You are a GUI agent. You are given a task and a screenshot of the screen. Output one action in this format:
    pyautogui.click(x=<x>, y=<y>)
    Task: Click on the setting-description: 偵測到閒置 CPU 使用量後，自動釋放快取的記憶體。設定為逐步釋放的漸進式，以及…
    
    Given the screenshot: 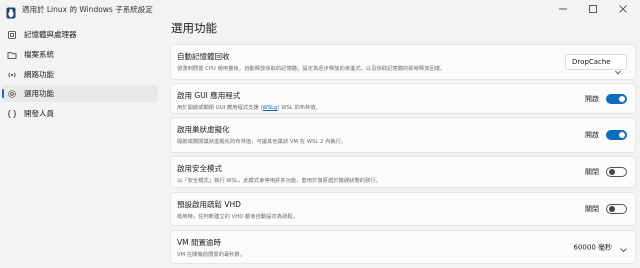 What is the action you would take?
    pyautogui.click(x=311, y=69)
    